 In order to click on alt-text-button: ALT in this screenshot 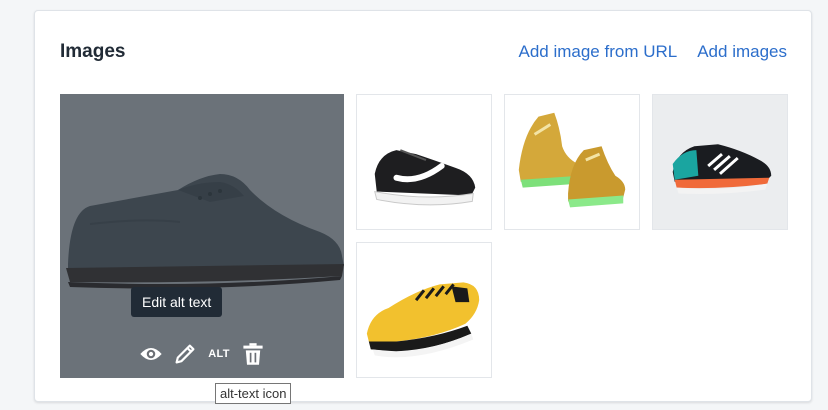, I will do `click(219, 354)`.